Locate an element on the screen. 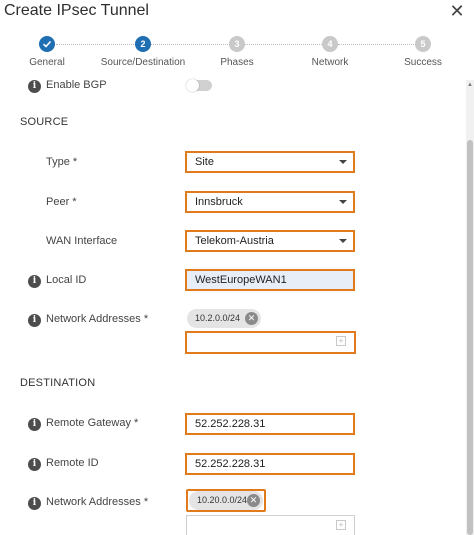  step-general is located at coordinates (47, 44).